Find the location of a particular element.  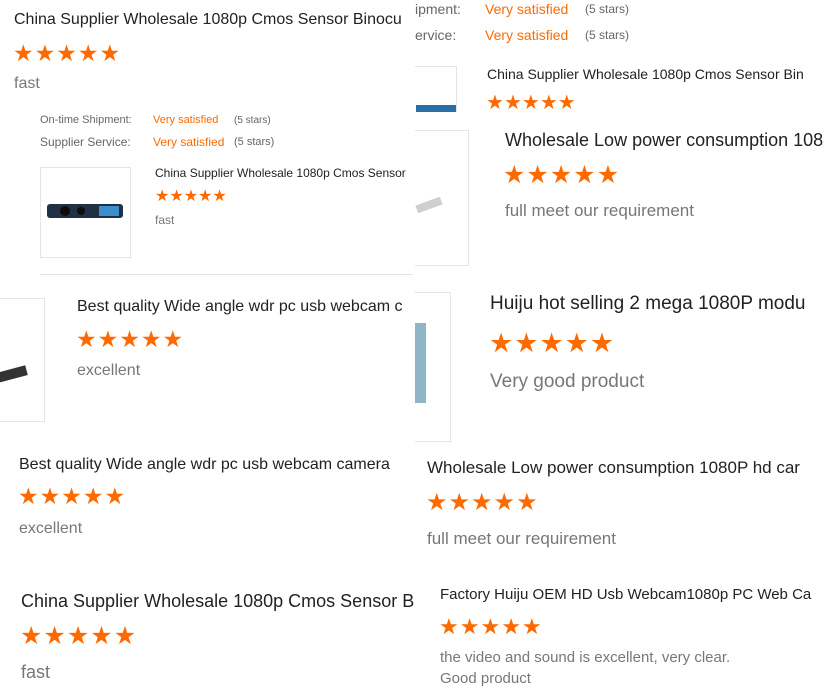

product-title: Huiju hot selling 2 mega 1080P modu is located at coordinates (647, 304).